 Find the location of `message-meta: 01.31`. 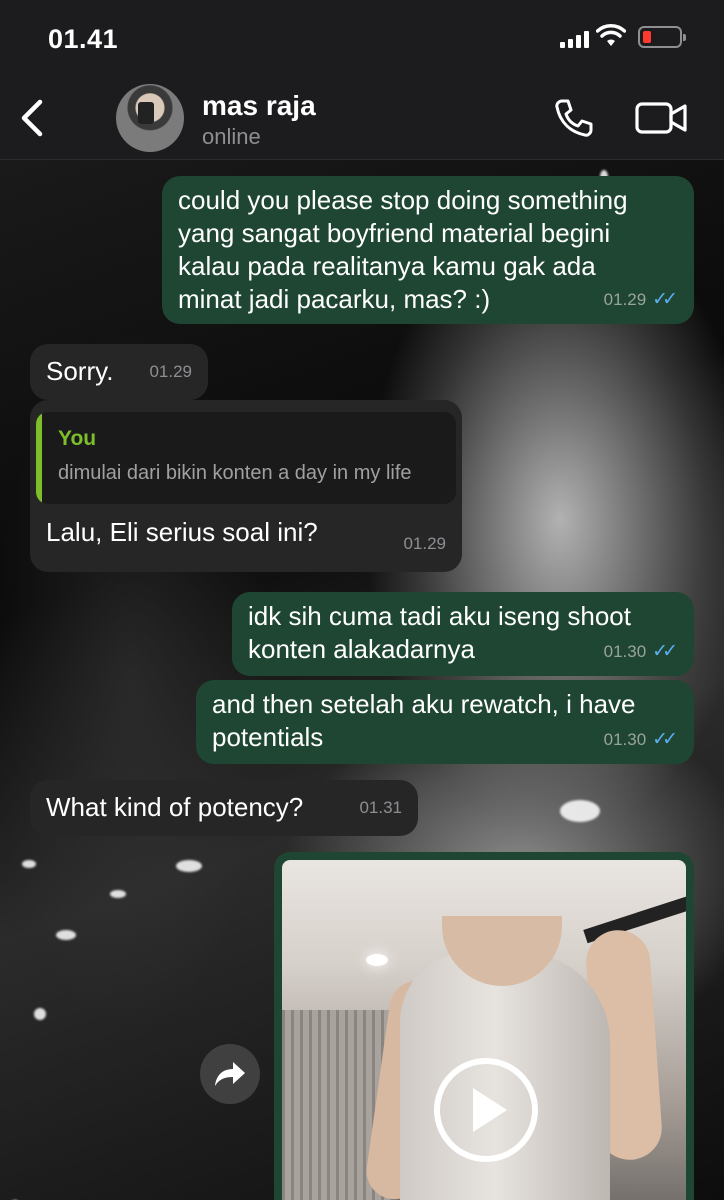

message-meta: 01.31 is located at coordinates (380, 807).